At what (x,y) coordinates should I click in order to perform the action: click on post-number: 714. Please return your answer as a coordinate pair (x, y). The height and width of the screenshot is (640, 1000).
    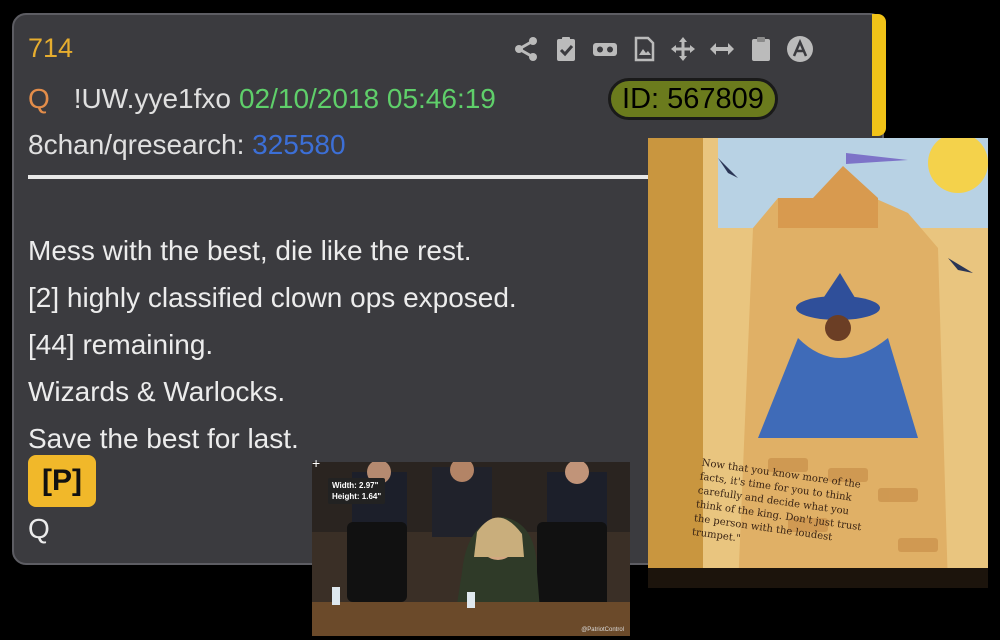
    Looking at the image, I should click on (50, 48).